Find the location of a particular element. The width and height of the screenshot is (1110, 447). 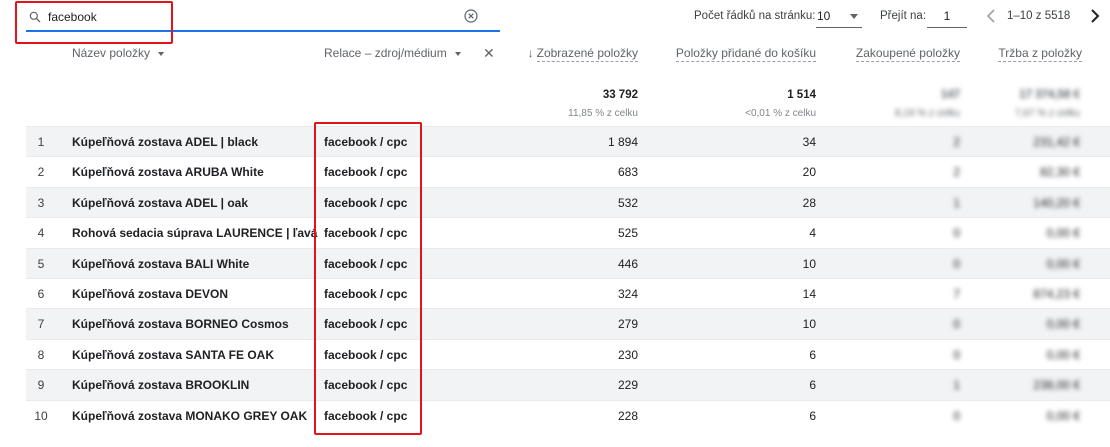

next-page-icon is located at coordinates (1095, 16).